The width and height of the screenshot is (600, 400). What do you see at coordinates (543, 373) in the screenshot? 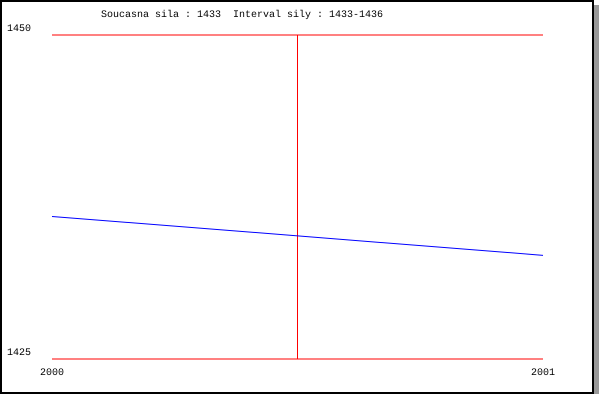
I see `x-tick-label: 2001` at bounding box center [543, 373].